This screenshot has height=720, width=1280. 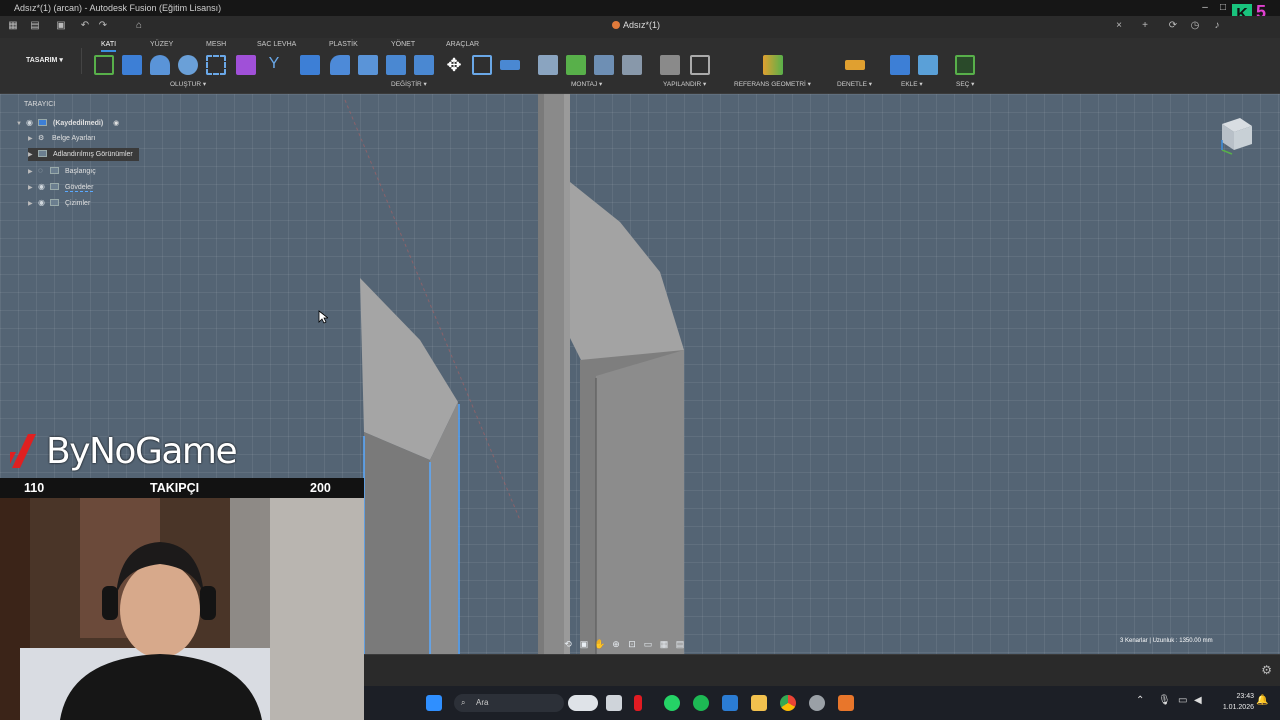 What do you see at coordinates (1205, 8) in the screenshot?
I see `minimize-icon: –` at bounding box center [1205, 8].